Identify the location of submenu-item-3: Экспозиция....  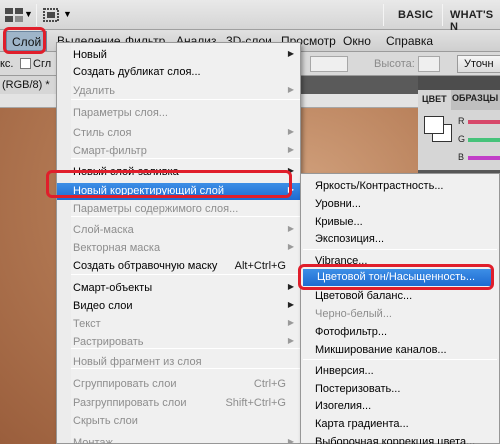
(400, 239).